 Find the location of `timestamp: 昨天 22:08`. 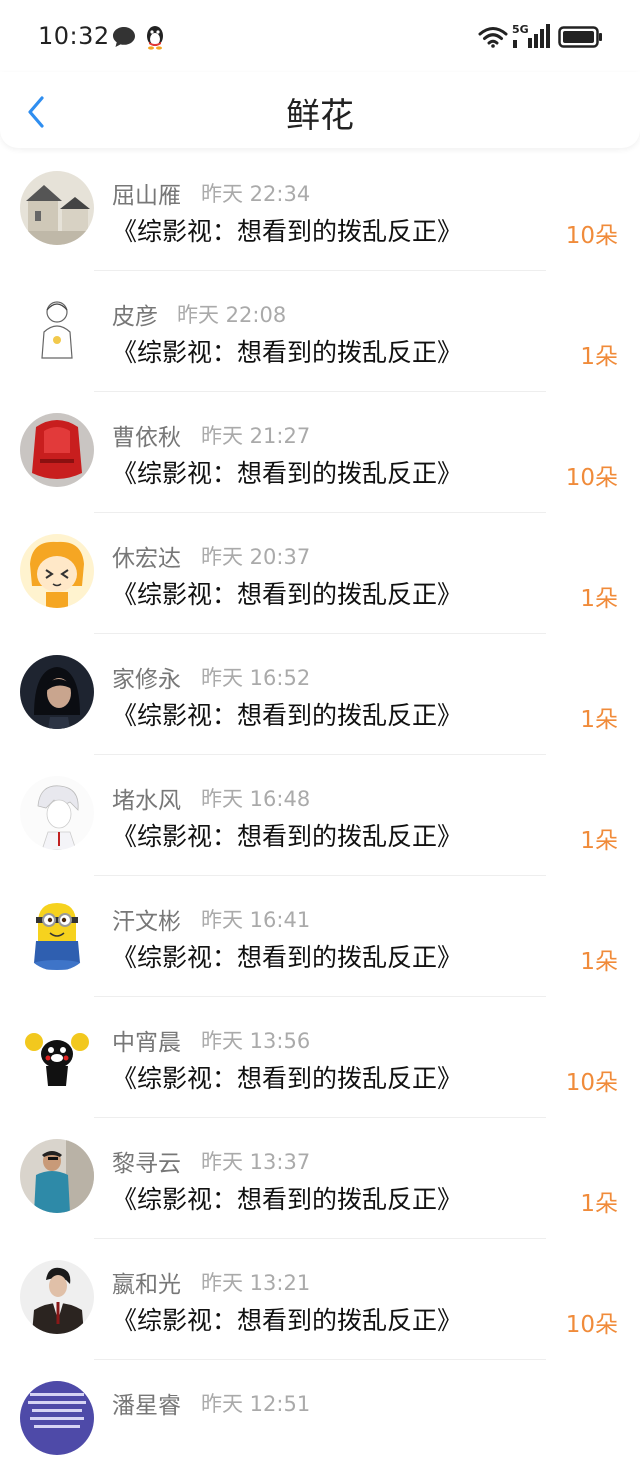

timestamp: 昨天 22:08 is located at coordinates (232, 315).